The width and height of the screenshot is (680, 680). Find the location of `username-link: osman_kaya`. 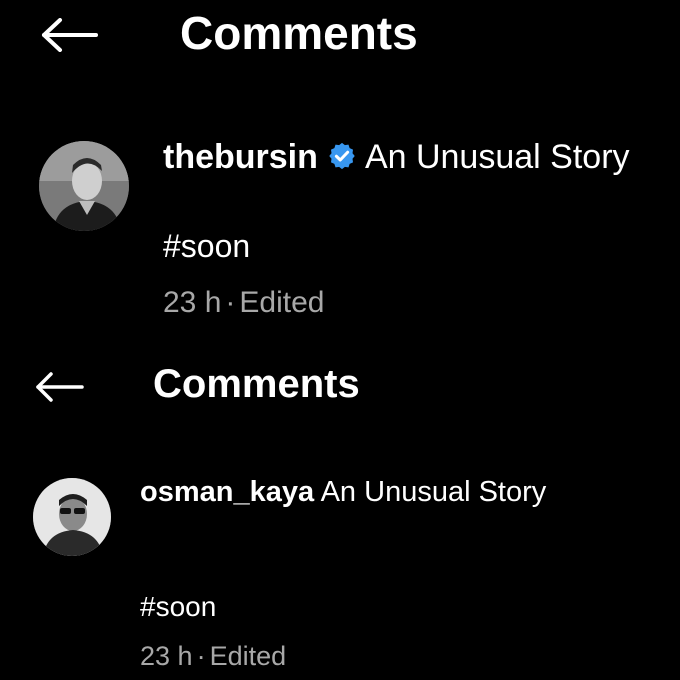

username-link: osman_kaya is located at coordinates (227, 492).